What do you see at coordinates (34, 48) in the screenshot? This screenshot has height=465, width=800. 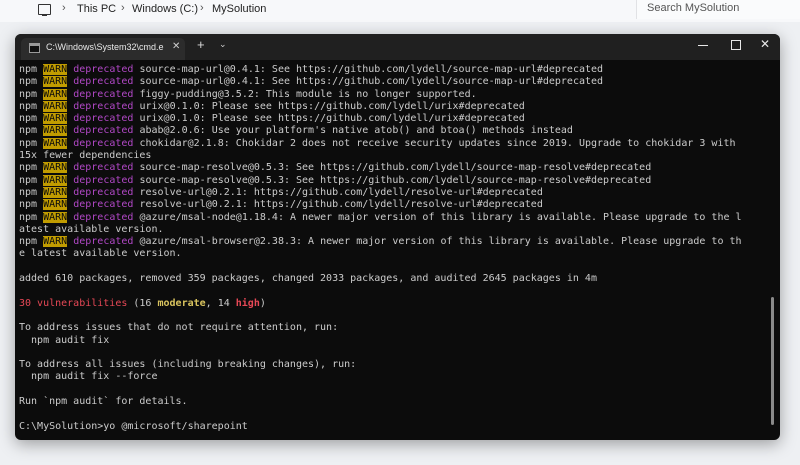 I see `cmd-icon` at bounding box center [34, 48].